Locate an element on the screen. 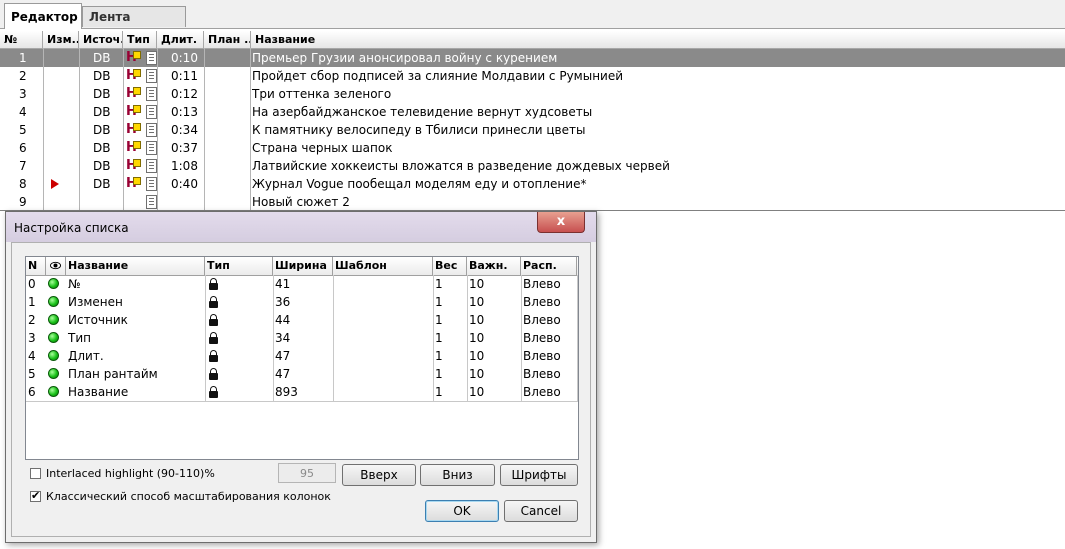 This screenshot has width=1065, height=549. news-row-source is located at coordinates (101, 202).